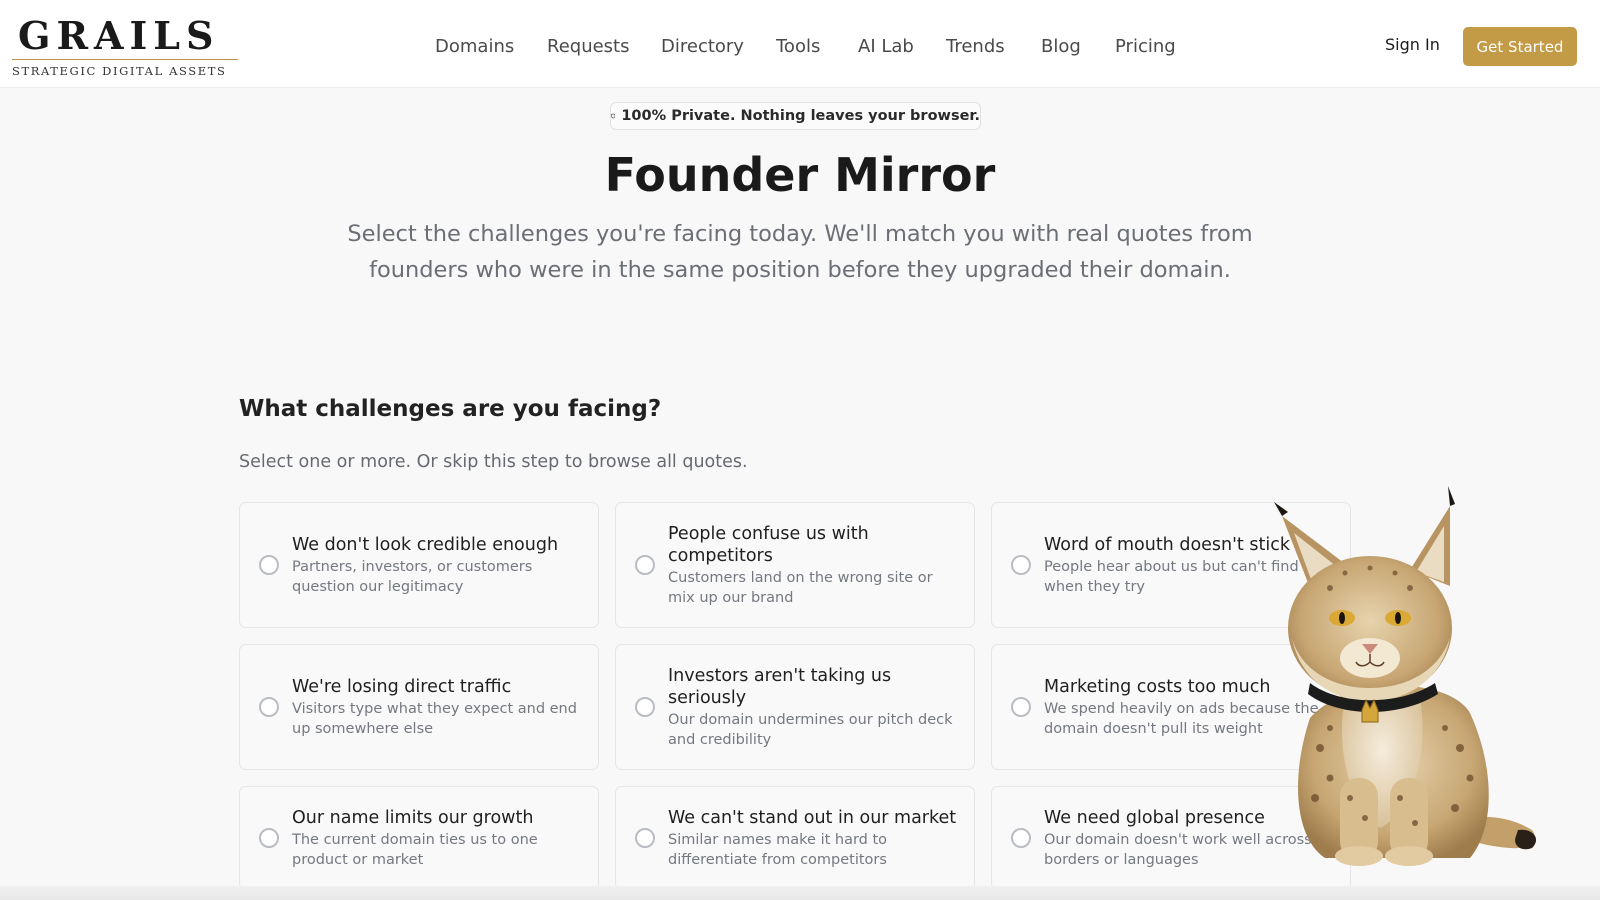 The height and width of the screenshot is (900, 1600). Describe the element at coordinates (613, 116) in the screenshot. I see `shield-icon` at that location.